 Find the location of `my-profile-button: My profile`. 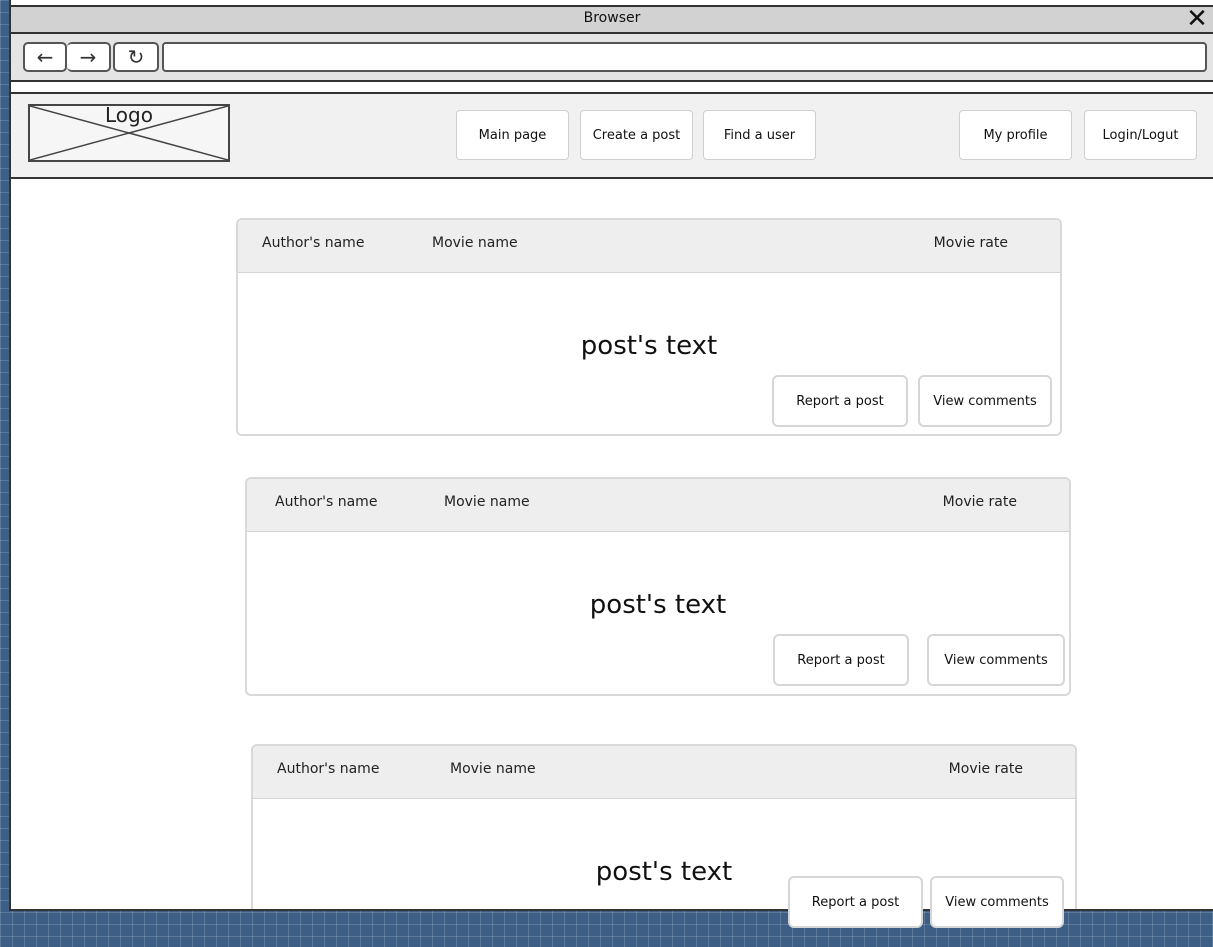

my-profile-button: My profile is located at coordinates (1015, 135).